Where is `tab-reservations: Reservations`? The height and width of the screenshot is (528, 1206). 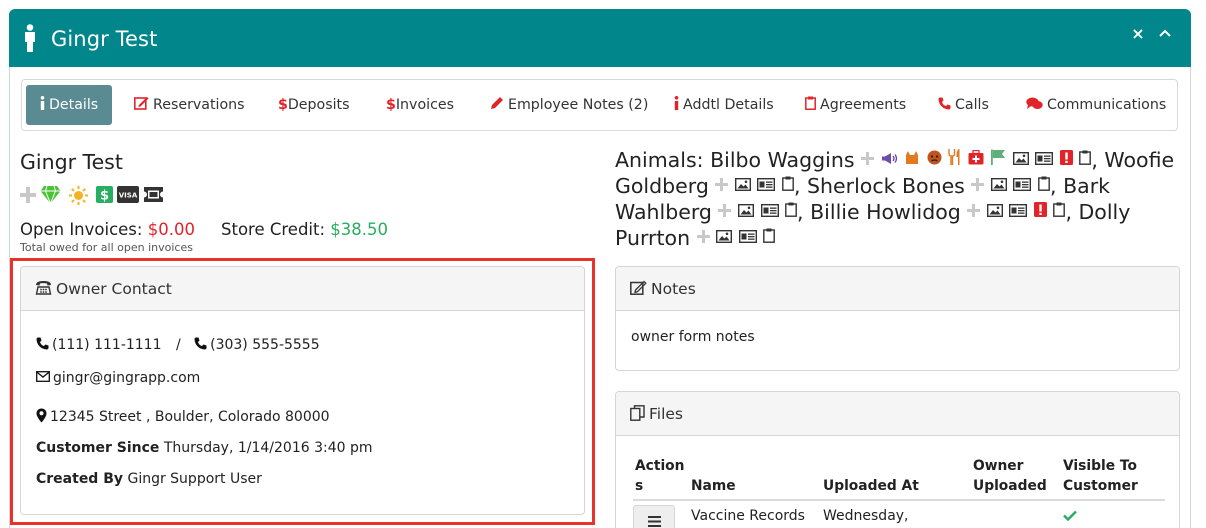 tab-reservations: Reservations is located at coordinates (189, 105).